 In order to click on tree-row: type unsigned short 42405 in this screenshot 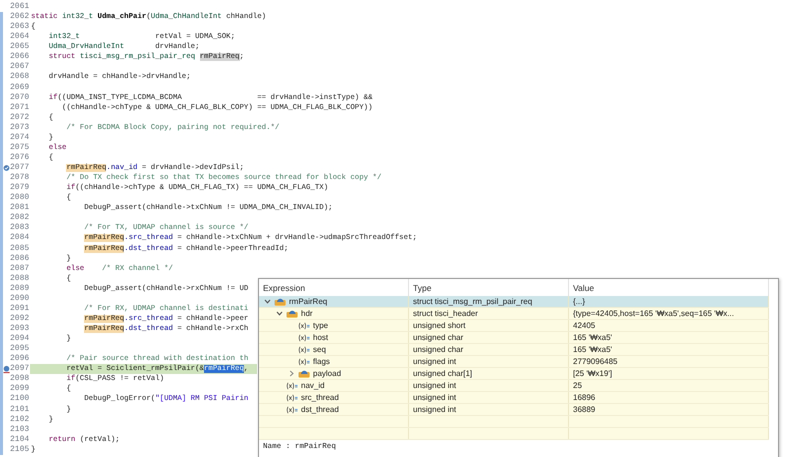, I will do `click(514, 326)`.